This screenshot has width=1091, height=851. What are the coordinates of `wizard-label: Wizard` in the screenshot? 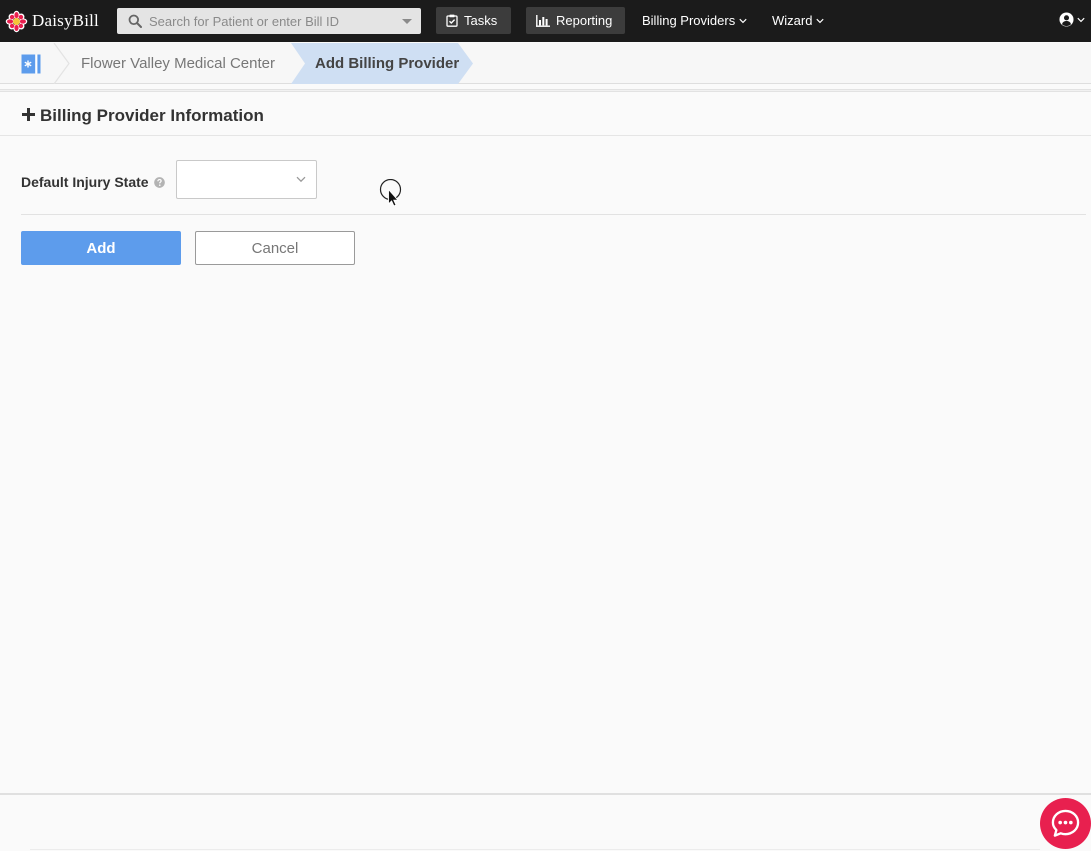 It's located at (792, 20).